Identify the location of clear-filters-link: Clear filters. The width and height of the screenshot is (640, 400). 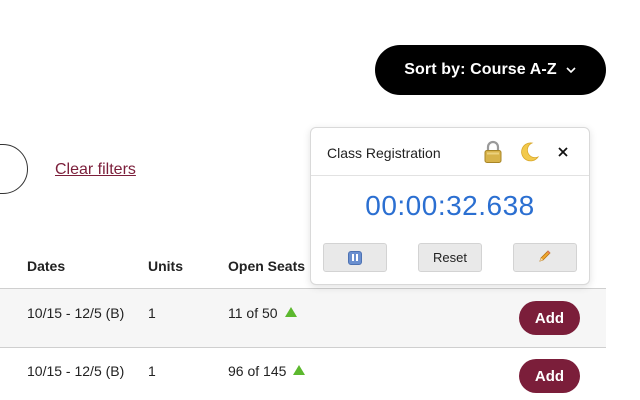
(95, 170).